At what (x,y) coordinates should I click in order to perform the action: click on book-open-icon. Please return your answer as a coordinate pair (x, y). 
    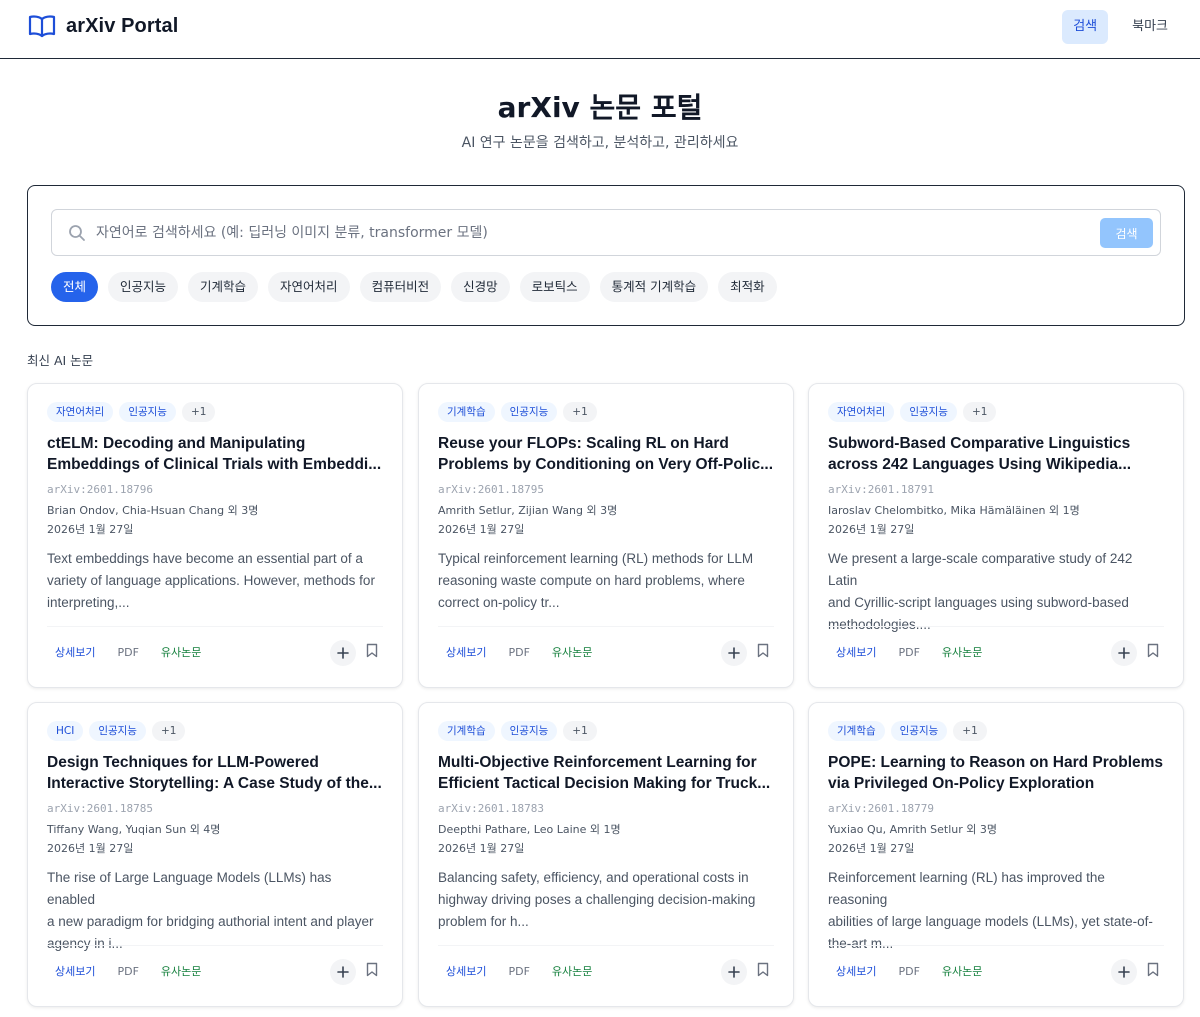
    Looking at the image, I should click on (42, 26).